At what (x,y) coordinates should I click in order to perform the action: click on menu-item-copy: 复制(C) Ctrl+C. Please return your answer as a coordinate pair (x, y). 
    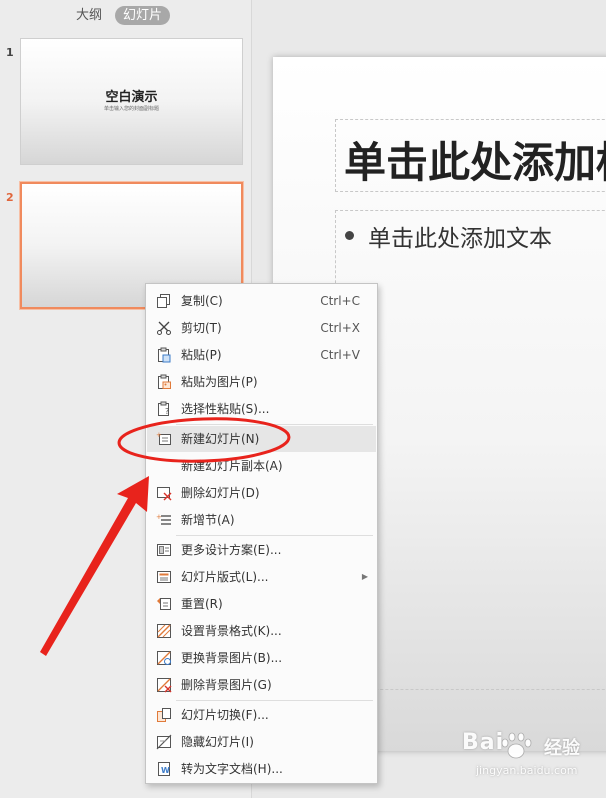
    Looking at the image, I should click on (261, 301).